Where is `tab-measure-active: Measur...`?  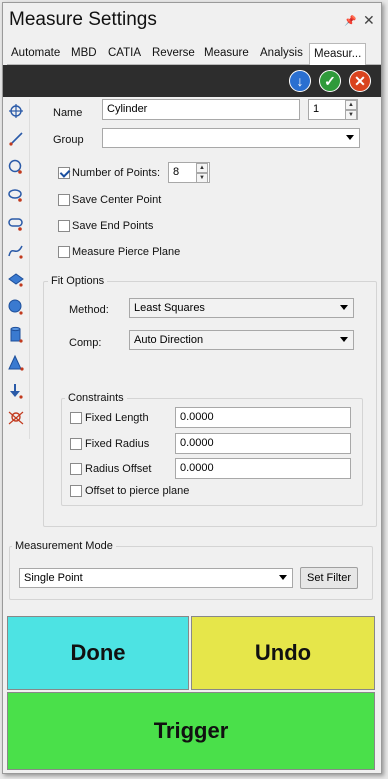 tab-measure-active: Measur... is located at coordinates (338, 54).